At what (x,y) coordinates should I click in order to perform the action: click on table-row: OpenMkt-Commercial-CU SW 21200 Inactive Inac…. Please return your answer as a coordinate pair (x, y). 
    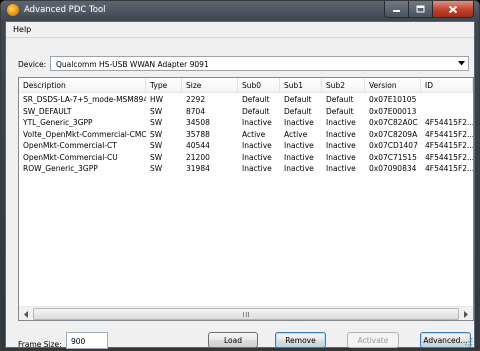
    Looking at the image, I should click on (246, 158).